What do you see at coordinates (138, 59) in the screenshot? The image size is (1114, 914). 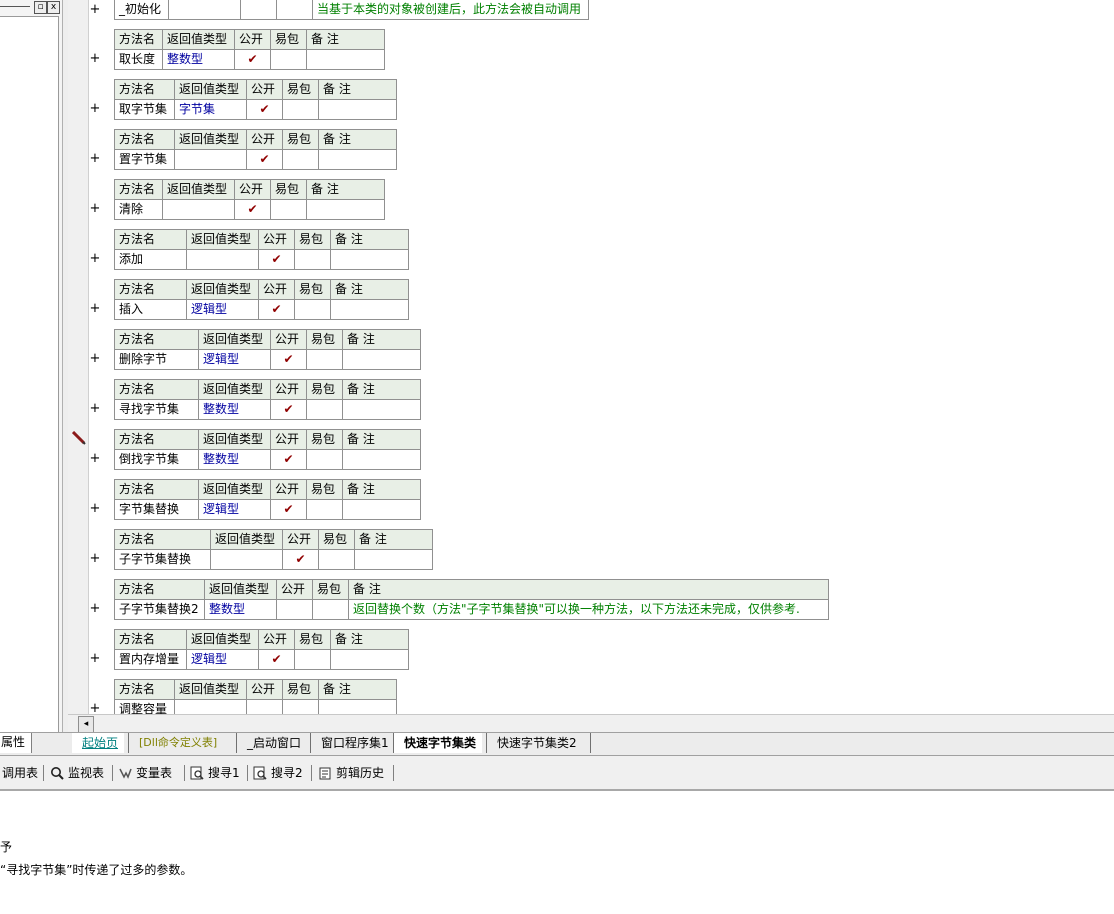 I see `method-name: 取长度` at bounding box center [138, 59].